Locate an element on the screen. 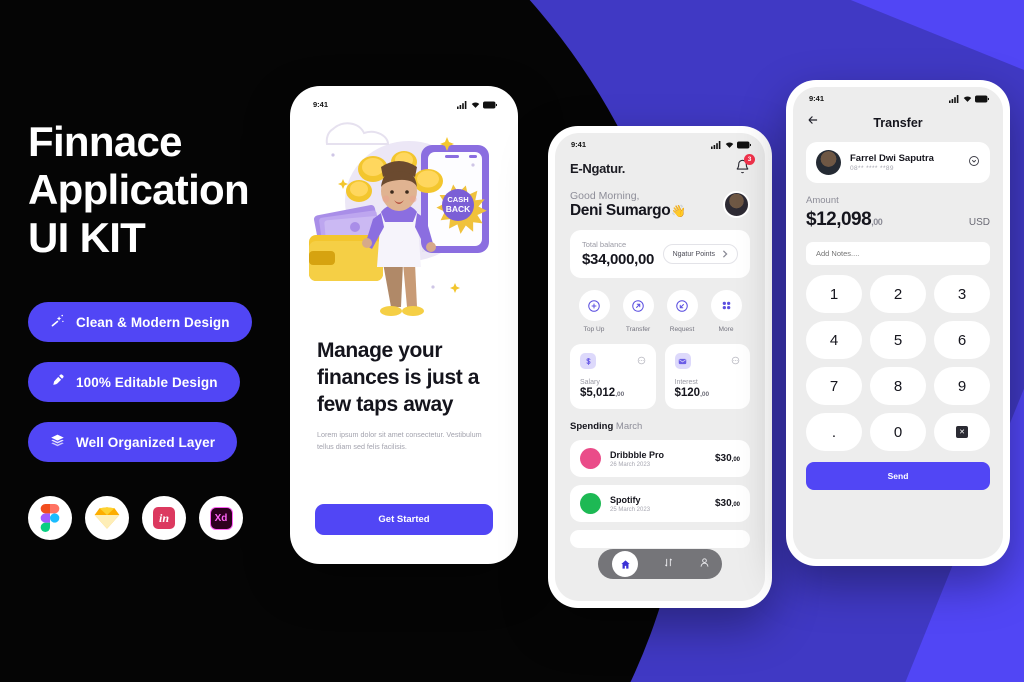 This screenshot has width=1024, height=682. key-backspace: ✕ is located at coordinates (962, 432).